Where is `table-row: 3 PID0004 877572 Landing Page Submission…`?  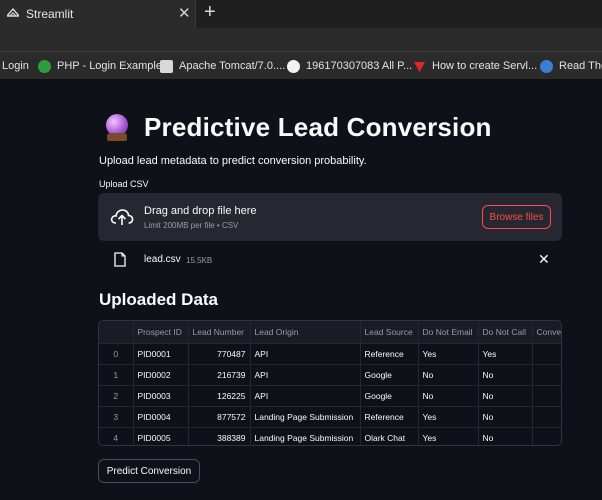 table-row: 3 PID0004 877572 Landing Page Submission… is located at coordinates (330, 417).